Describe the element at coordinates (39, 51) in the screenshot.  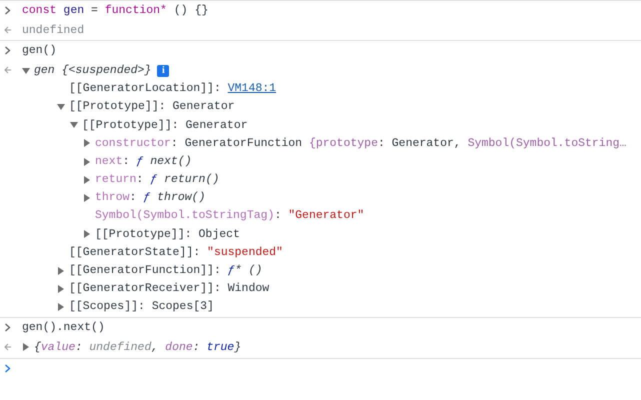
I see `command-text: gen()` at that location.